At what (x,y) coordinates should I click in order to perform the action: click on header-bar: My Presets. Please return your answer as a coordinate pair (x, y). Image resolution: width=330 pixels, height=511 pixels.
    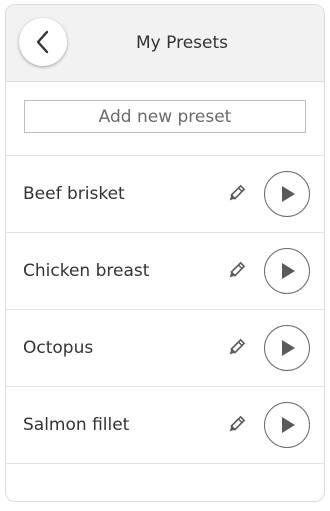
    Looking at the image, I should click on (165, 43).